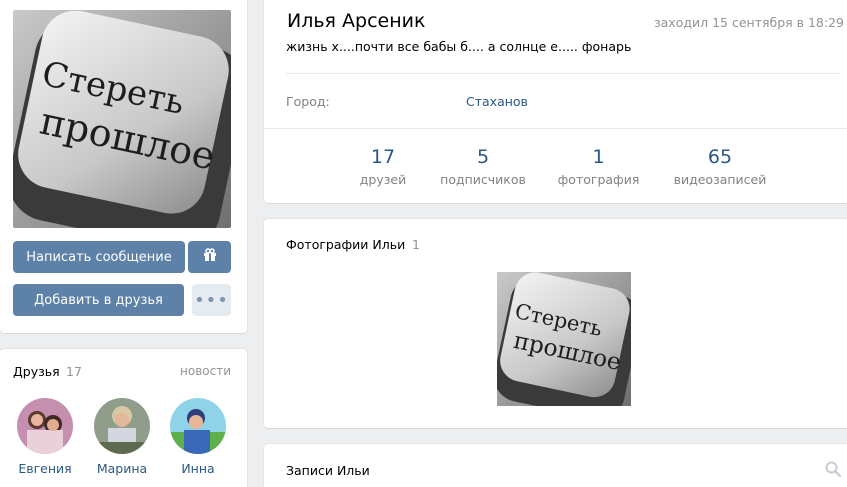  Describe the element at coordinates (45, 468) in the screenshot. I see `friend-name: Евгения` at that location.